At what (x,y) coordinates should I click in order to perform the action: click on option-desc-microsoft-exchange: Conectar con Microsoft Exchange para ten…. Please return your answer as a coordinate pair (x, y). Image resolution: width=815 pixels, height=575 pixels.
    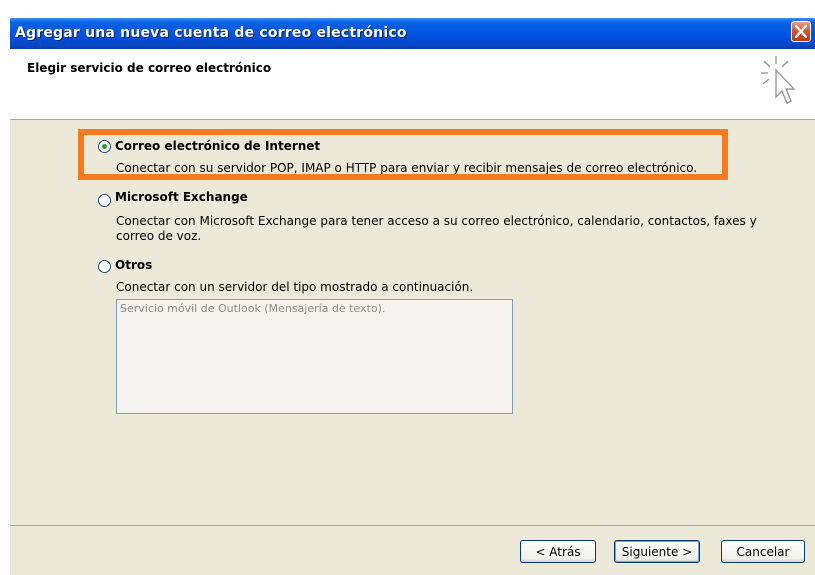
    Looking at the image, I should click on (436, 228).